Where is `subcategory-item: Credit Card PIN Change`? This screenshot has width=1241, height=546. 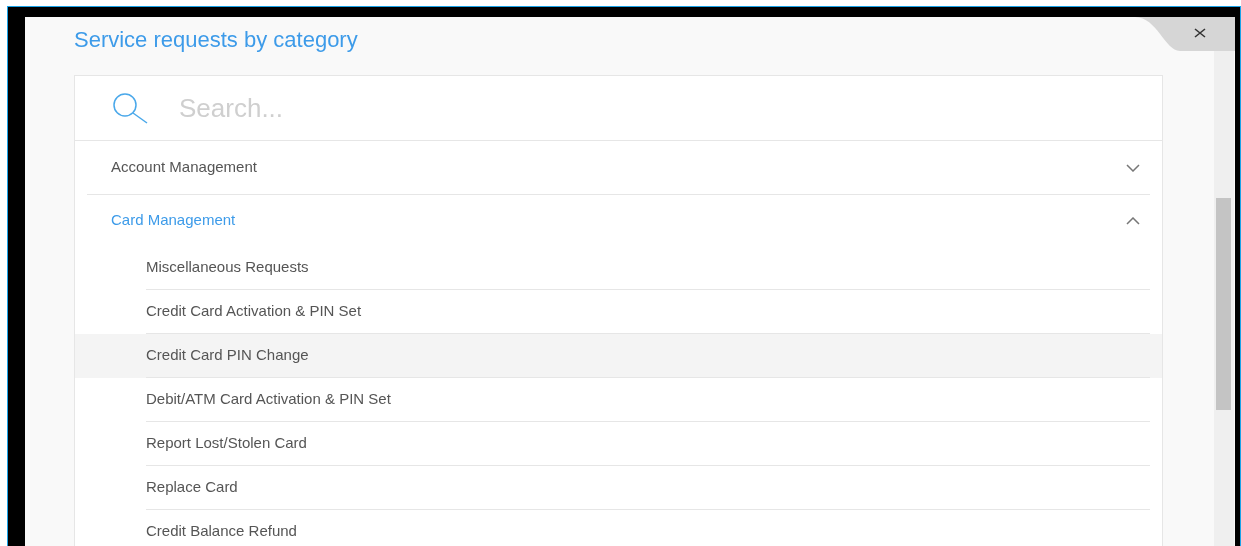
subcategory-item: Credit Card PIN Change is located at coordinates (618, 356).